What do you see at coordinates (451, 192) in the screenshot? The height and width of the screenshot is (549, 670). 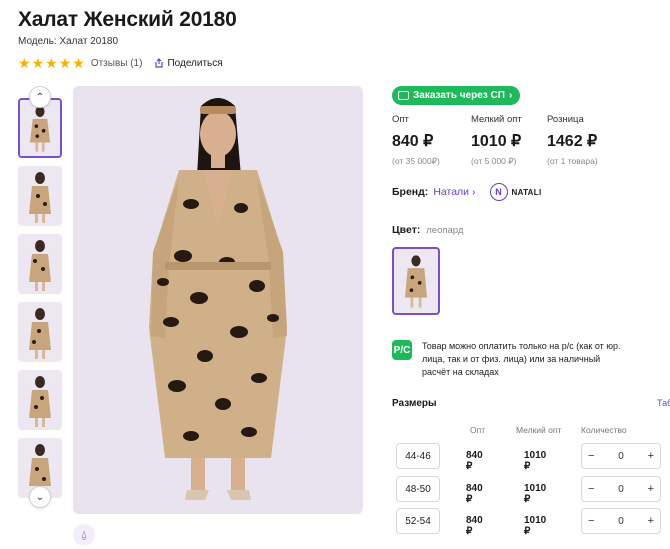 I see `brand-link: Натали` at bounding box center [451, 192].